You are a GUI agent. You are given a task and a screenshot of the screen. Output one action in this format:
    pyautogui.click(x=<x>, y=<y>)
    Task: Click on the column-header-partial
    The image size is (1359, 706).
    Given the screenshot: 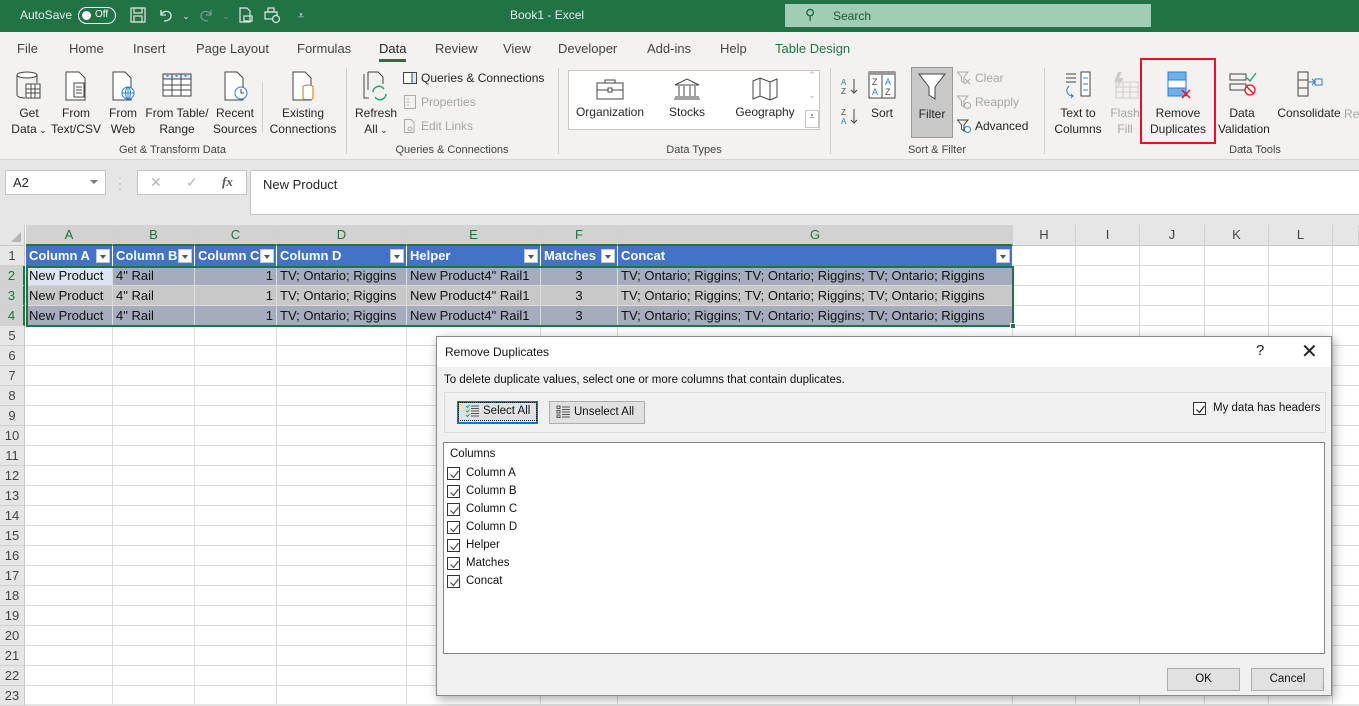 What is the action you would take?
    pyautogui.click(x=1346, y=235)
    